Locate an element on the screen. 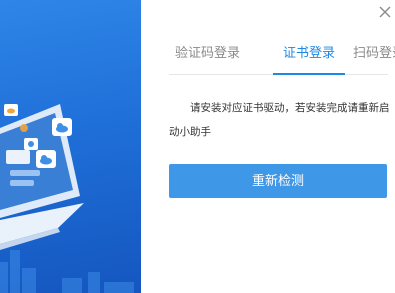  tab-sms-code-login: 验证码登录 is located at coordinates (207, 59).